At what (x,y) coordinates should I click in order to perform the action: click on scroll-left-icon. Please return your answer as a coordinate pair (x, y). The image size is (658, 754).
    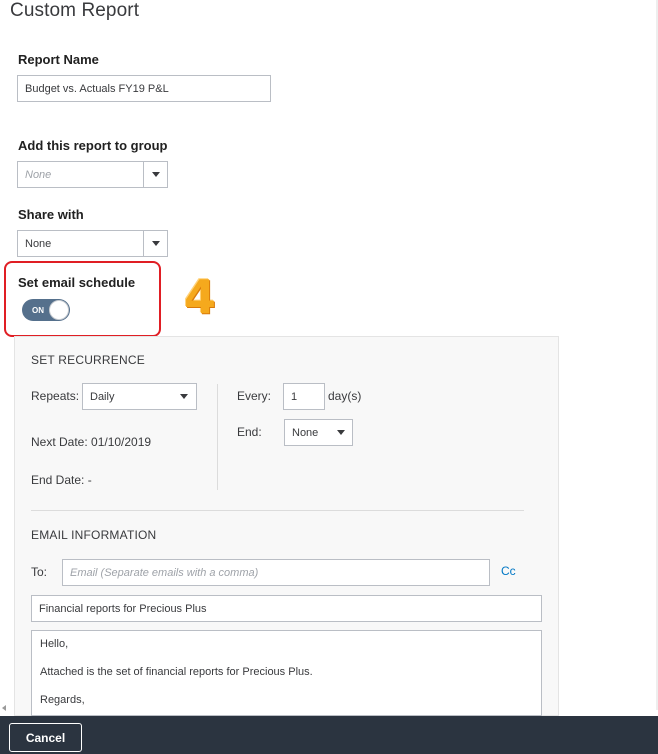
    Looking at the image, I should click on (4, 708).